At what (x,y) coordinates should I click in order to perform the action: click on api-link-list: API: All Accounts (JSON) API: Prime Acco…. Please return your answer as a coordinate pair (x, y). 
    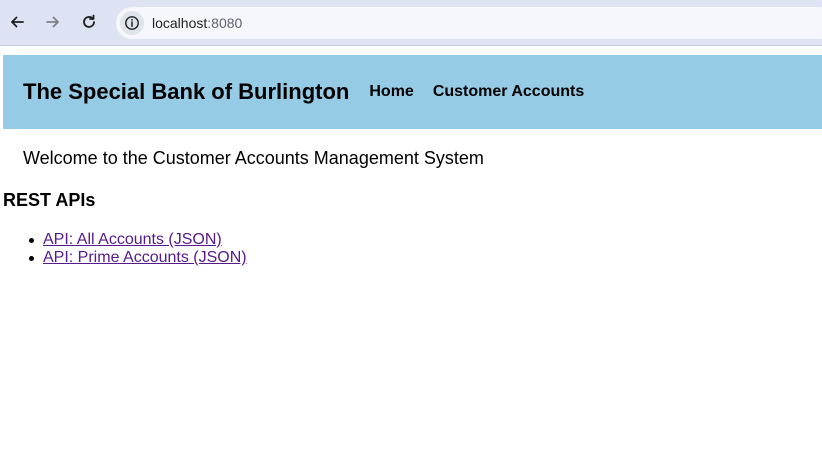
    Looking at the image, I should click on (138, 249).